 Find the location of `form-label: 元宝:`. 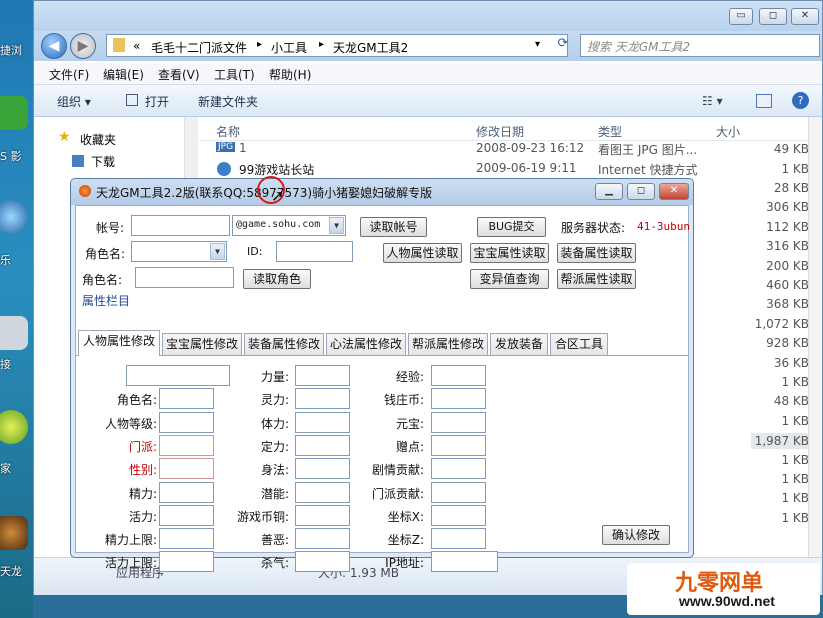

form-label: 元宝: is located at coordinates (409, 423).